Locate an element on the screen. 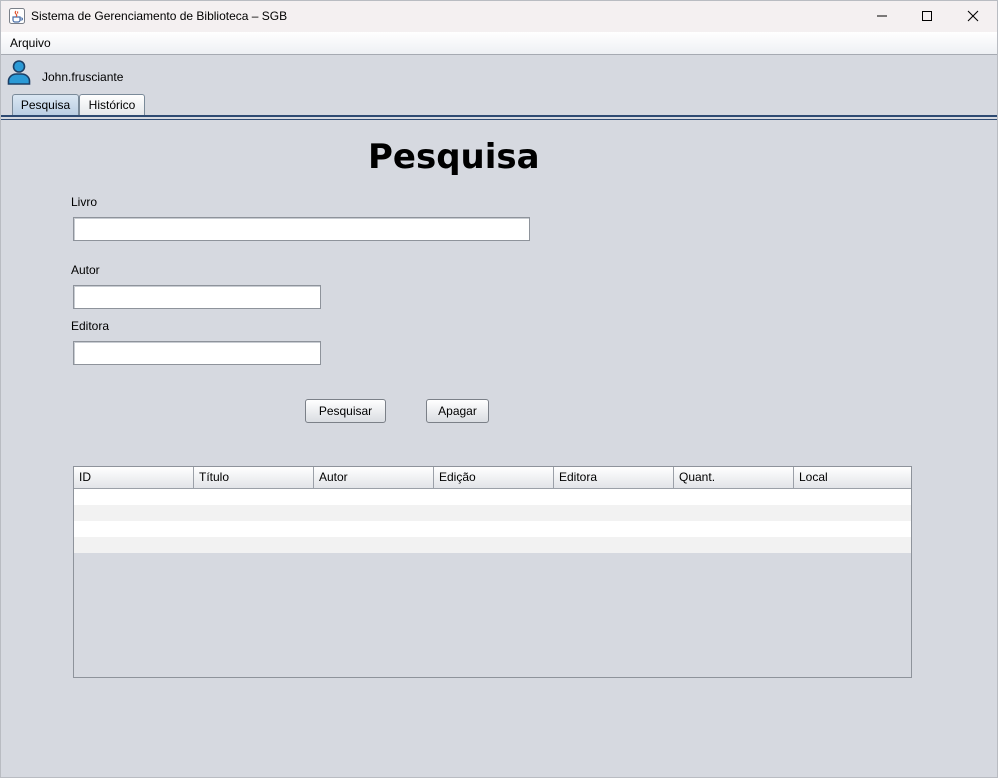 The image size is (998, 778). maximize-icon is located at coordinates (927, 16).